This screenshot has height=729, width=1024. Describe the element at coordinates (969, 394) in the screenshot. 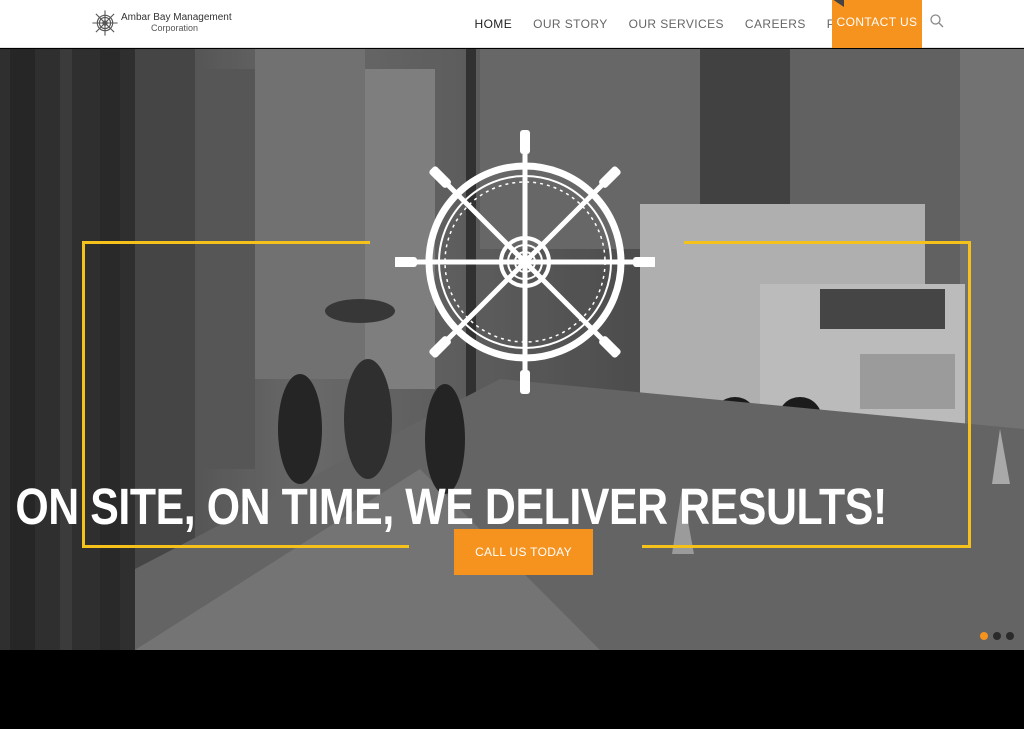

I see `frame-right` at that location.